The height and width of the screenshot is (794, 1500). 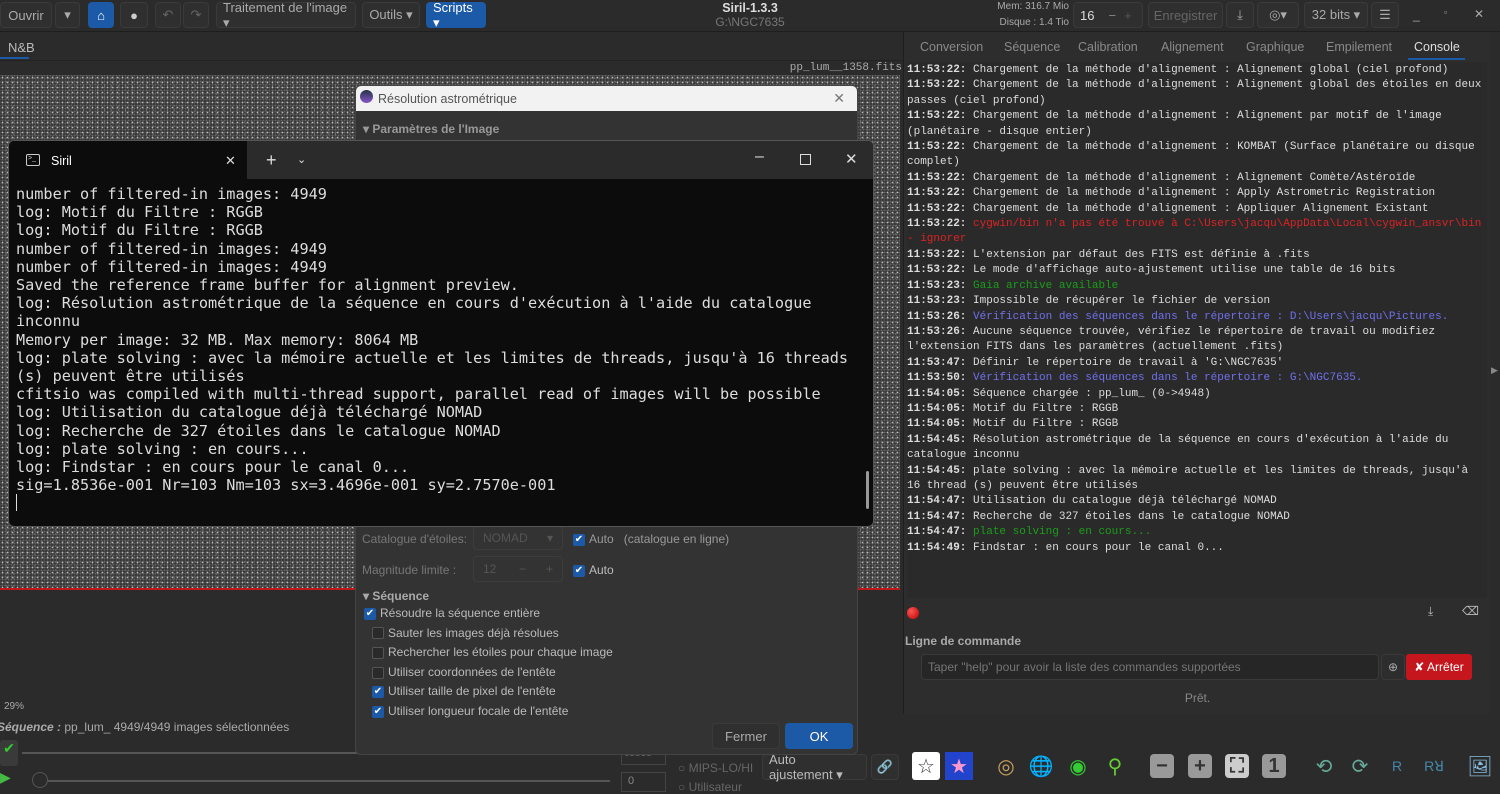 I want to click on tab-console: Console, so click(x=1437, y=47).